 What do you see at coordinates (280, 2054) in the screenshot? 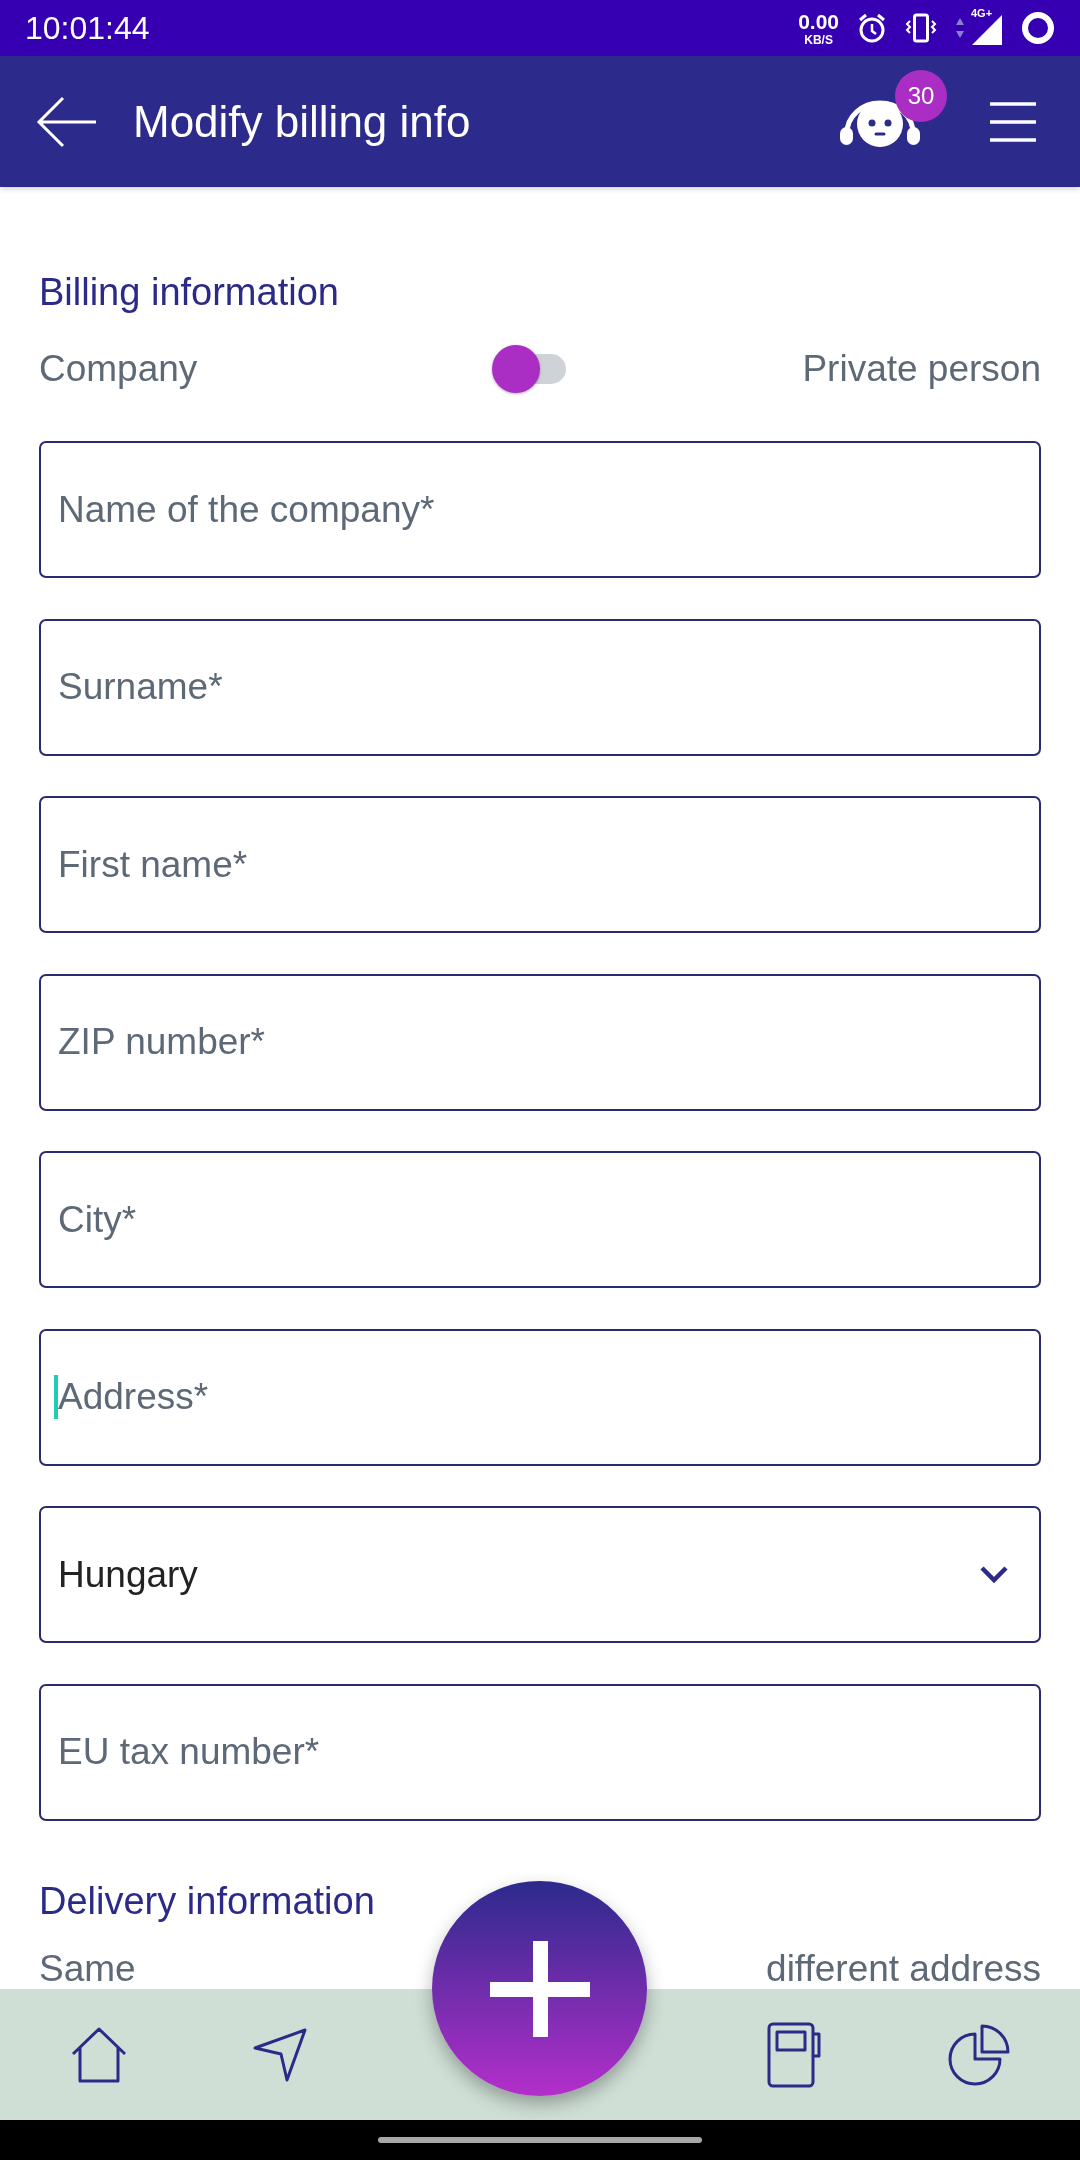
I see `send-icon` at bounding box center [280, 2054].